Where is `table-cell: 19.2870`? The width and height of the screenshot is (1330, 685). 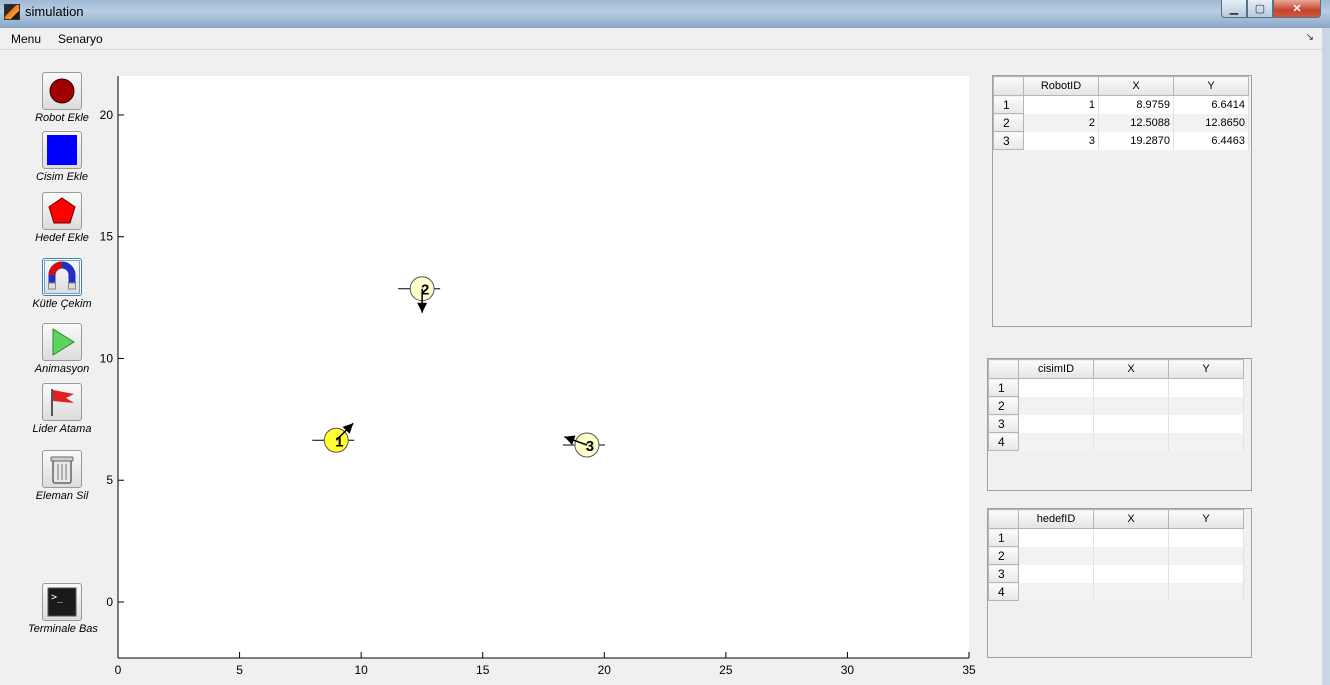
table-cell: 19.2870 is located at coordinates (1136, 140).